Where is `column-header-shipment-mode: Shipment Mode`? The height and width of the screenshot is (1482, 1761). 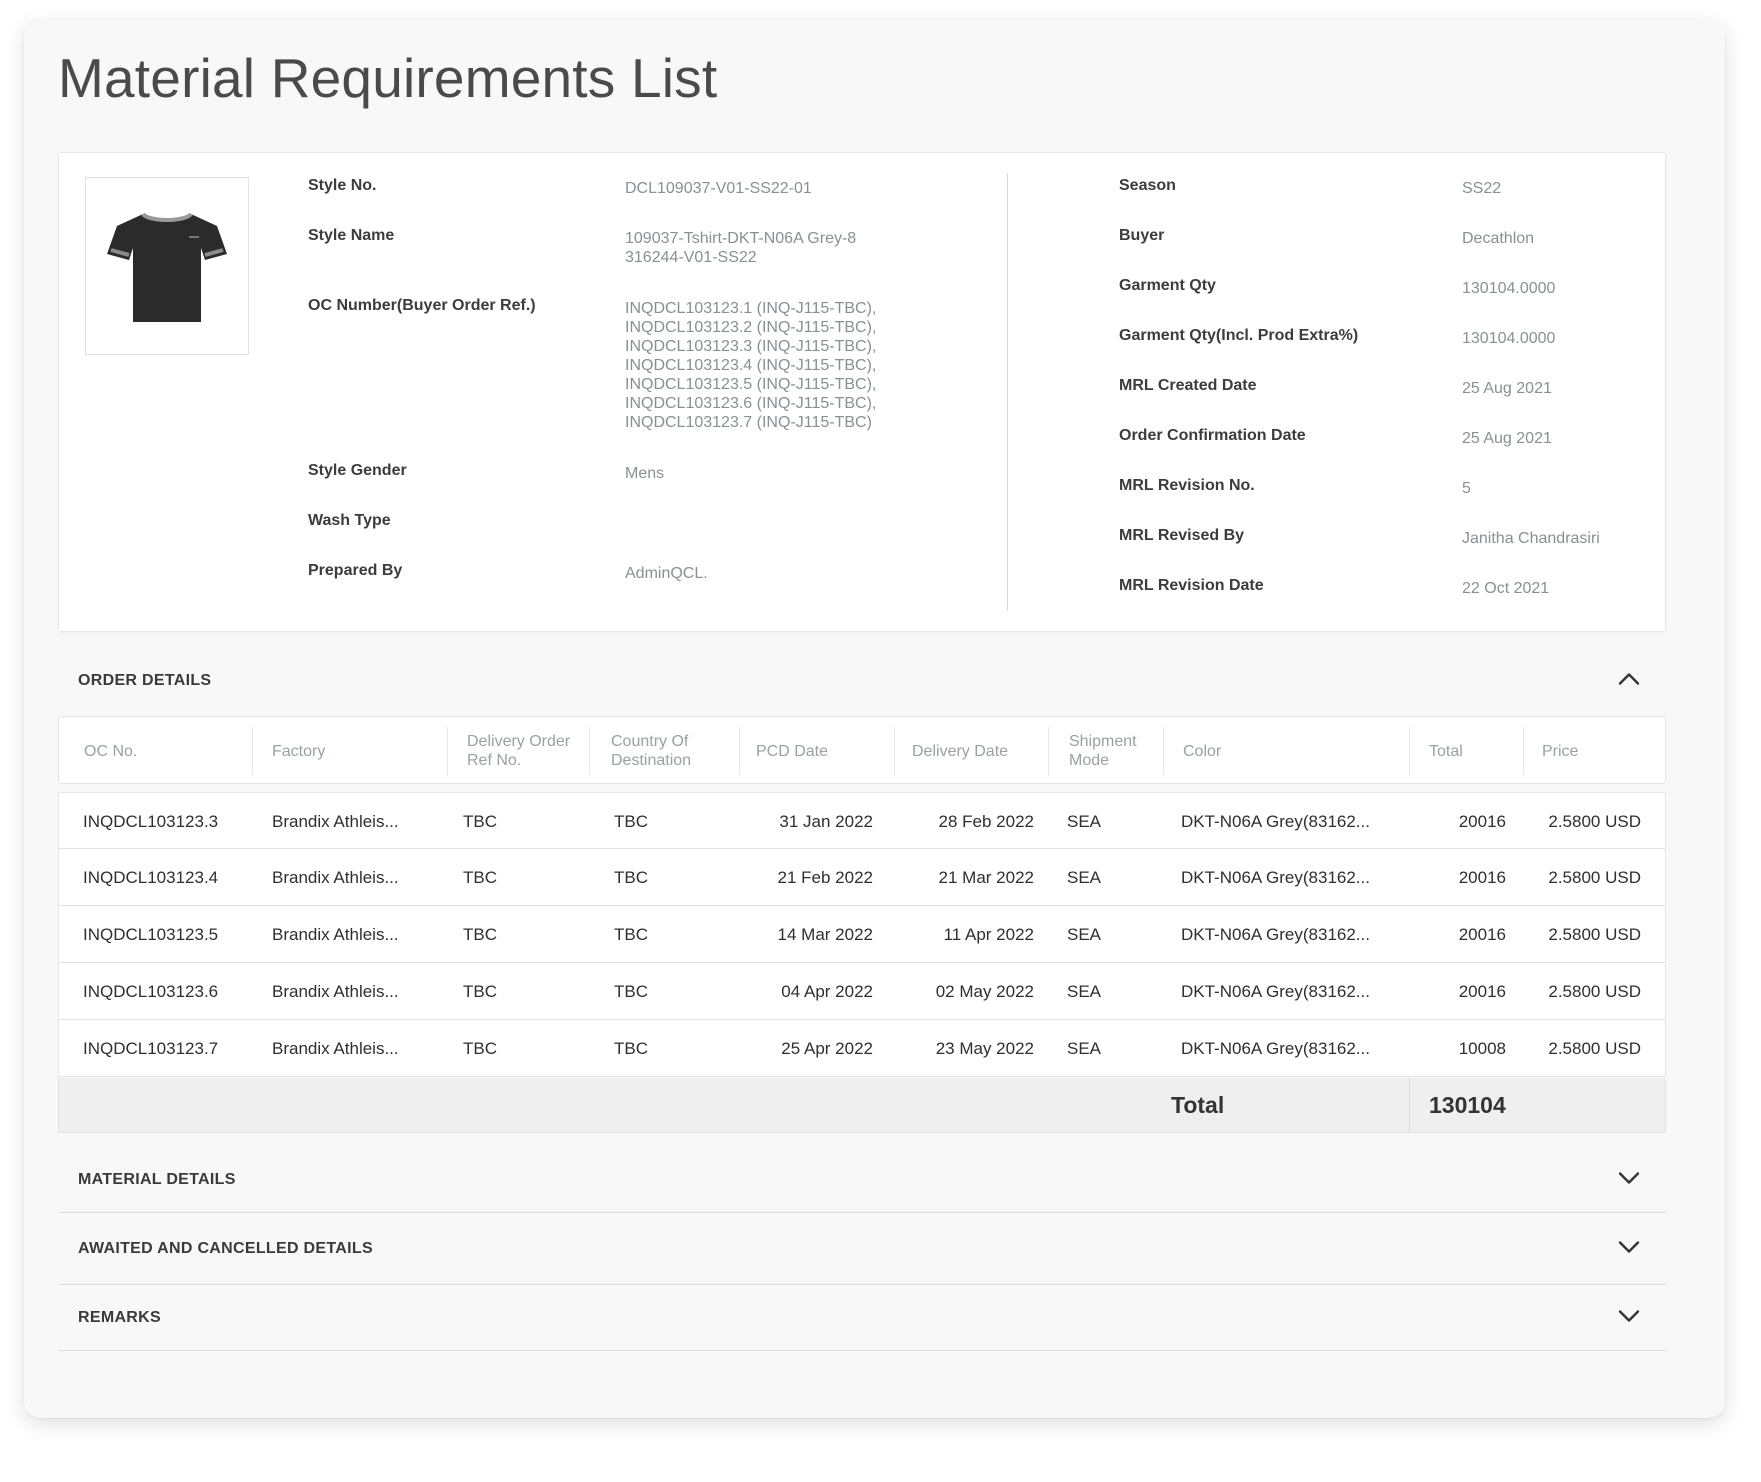 column-header-shipment-mode: Shipment Mode is located at coordinates (1103, 751).